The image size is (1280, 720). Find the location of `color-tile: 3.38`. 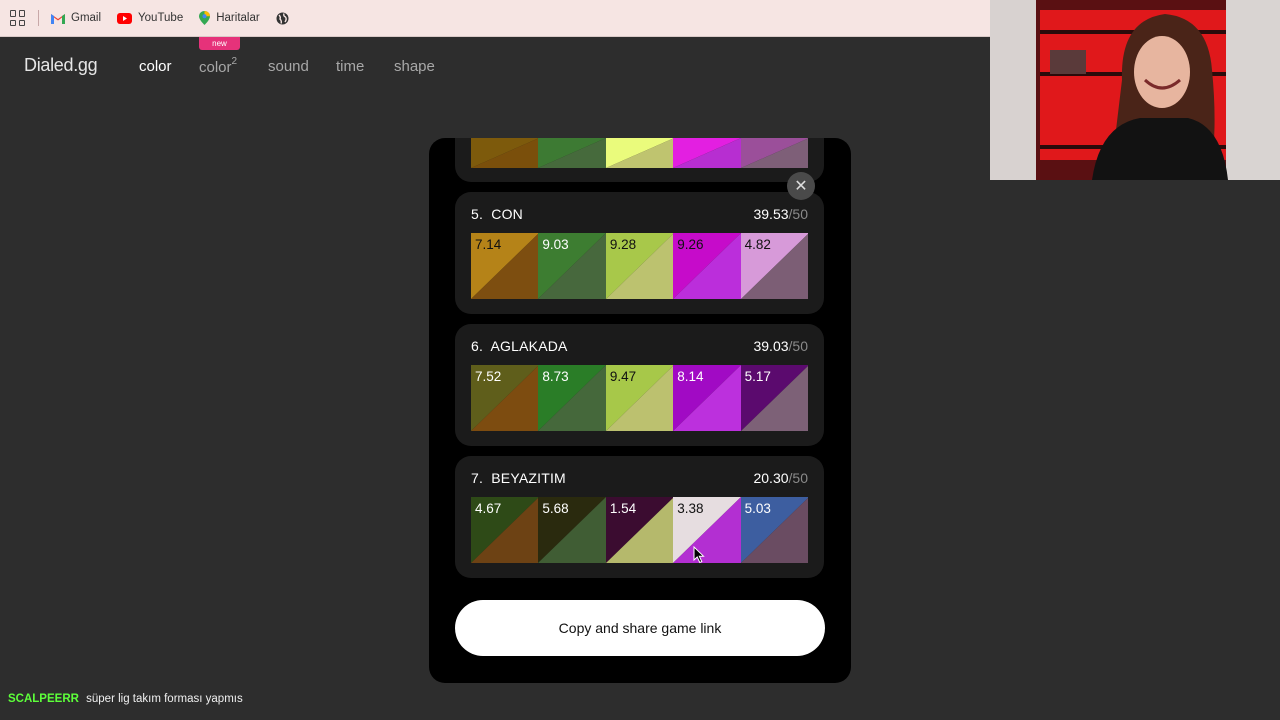

color-tile: 3.38 is located at coordinates (707, 530).